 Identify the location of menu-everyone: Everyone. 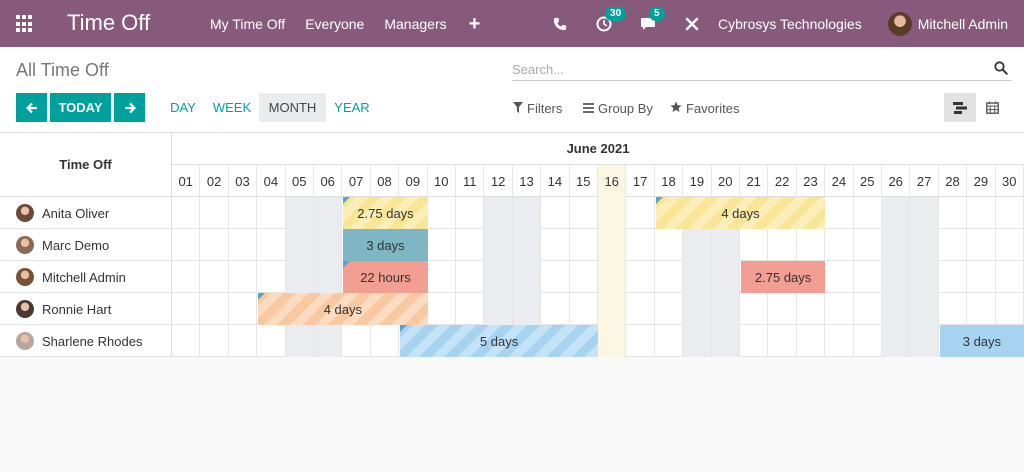
(334, 24).